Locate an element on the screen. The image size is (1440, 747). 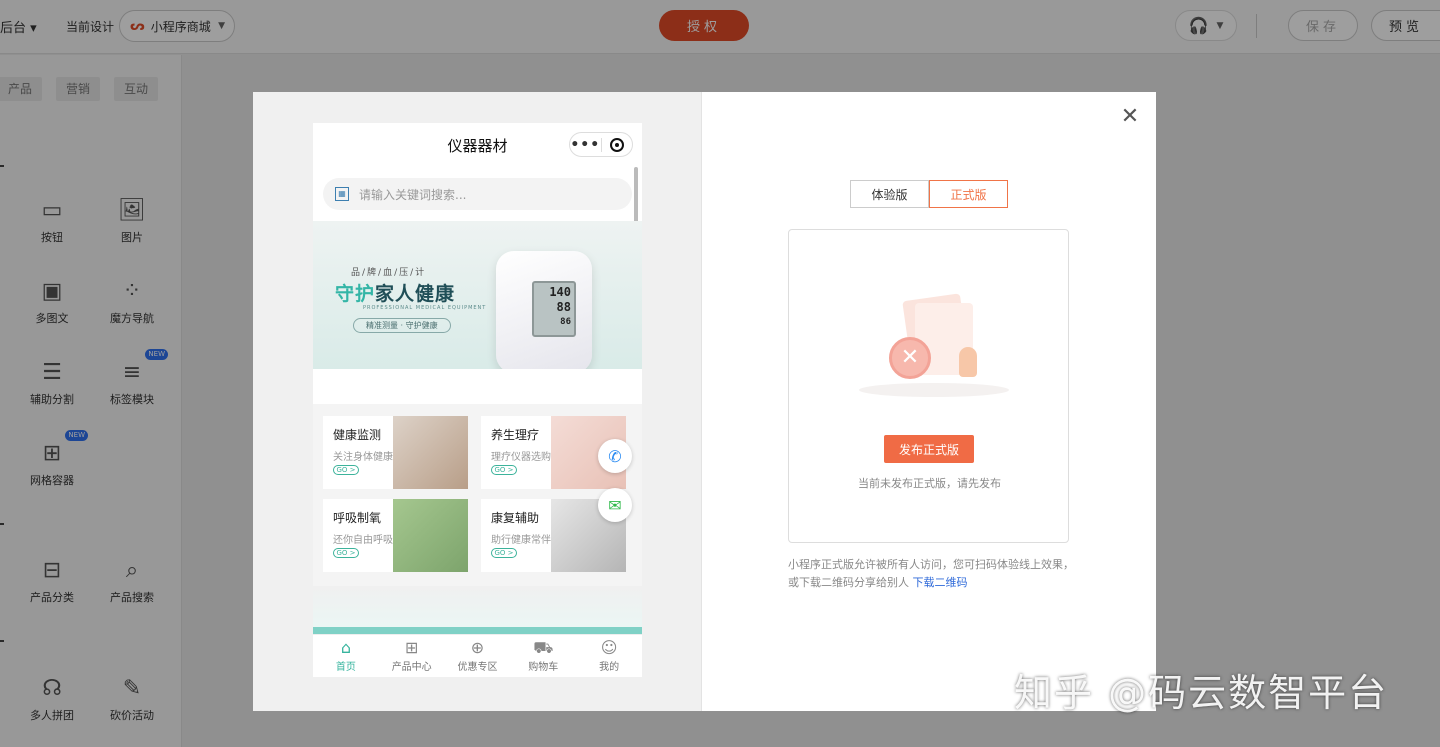
wechat-icon: ✉ is located at coordinates (615, 505).